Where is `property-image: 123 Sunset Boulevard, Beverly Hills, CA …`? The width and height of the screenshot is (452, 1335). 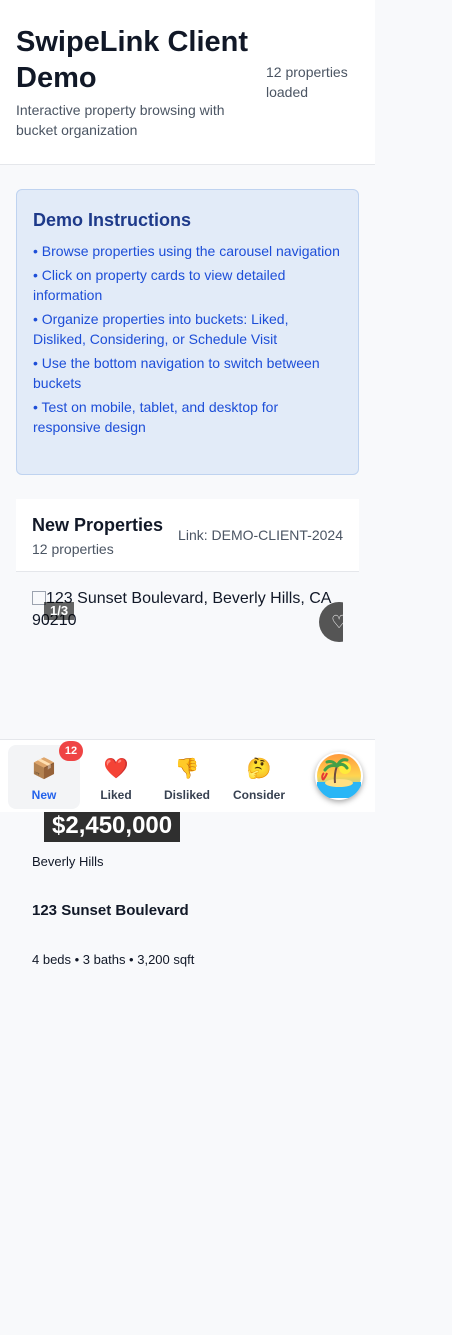
property-image: 123 Sunset Boulevard, Beverly Hills, CA … is located at coordinates (187, 610).